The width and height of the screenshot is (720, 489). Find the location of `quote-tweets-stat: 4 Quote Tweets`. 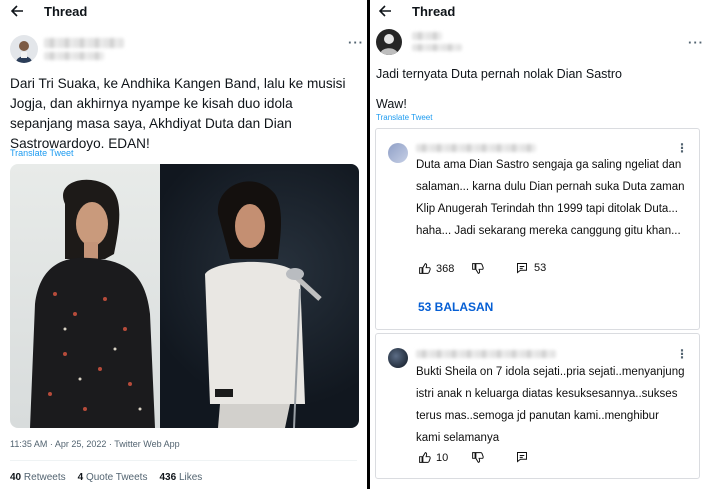

quote-tweets-stat: 4 Quote Tweets is located at coordinates (113, 477).